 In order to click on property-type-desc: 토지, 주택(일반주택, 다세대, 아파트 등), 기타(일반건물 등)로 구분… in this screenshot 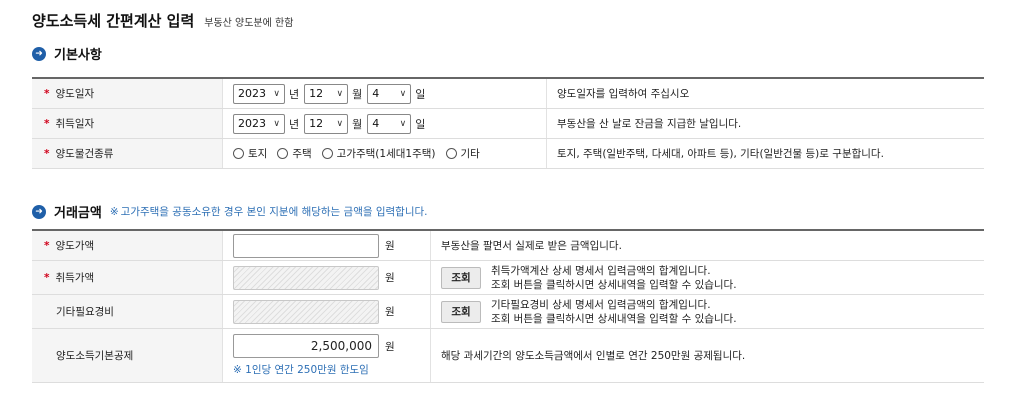, I will do `click(765, 153)`.